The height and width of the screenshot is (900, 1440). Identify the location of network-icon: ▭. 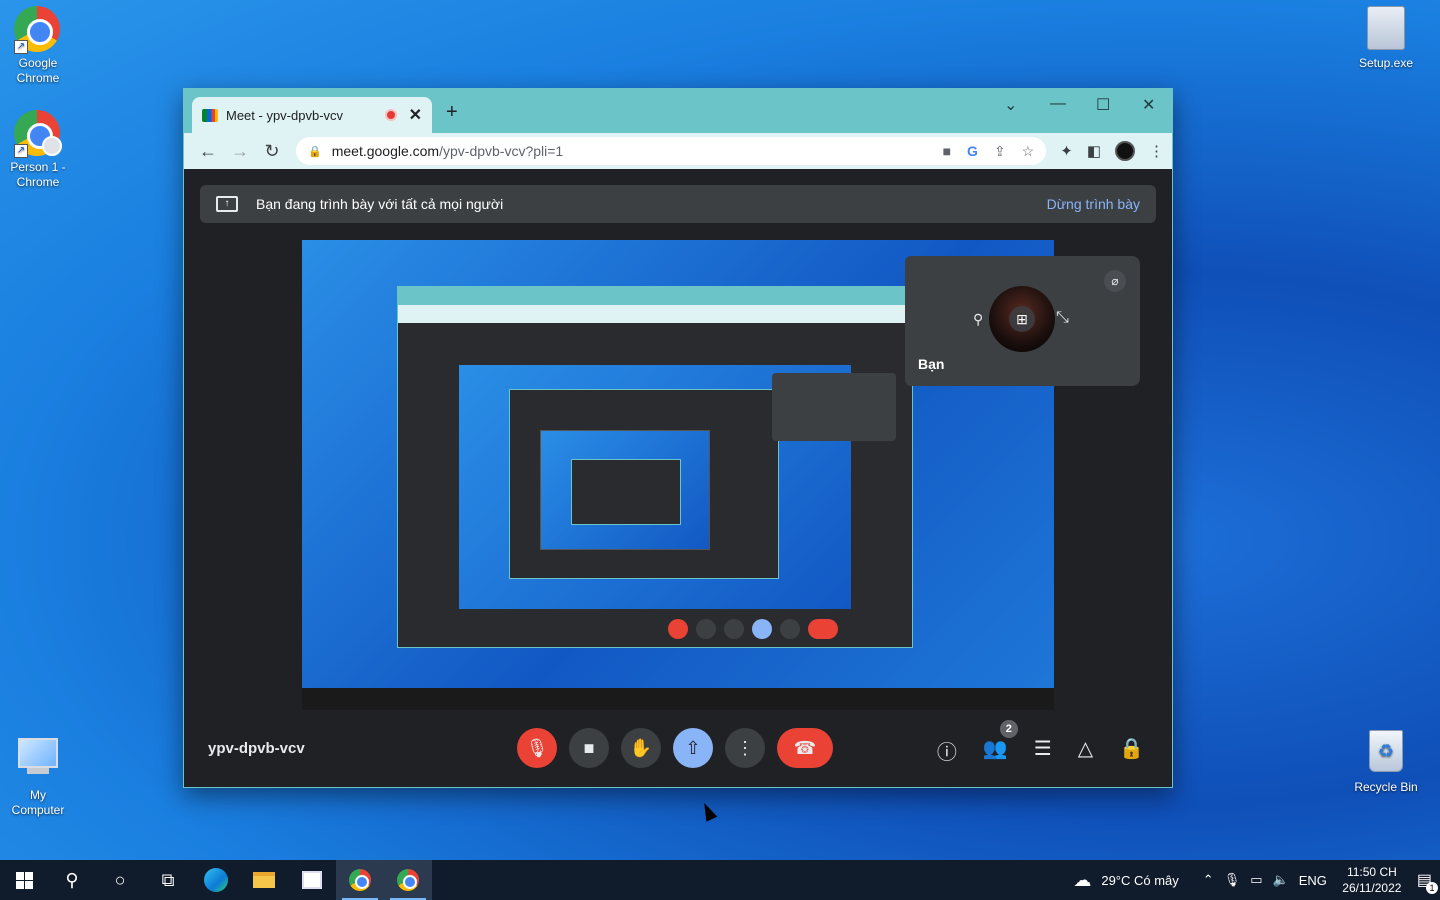
(1256, 880).